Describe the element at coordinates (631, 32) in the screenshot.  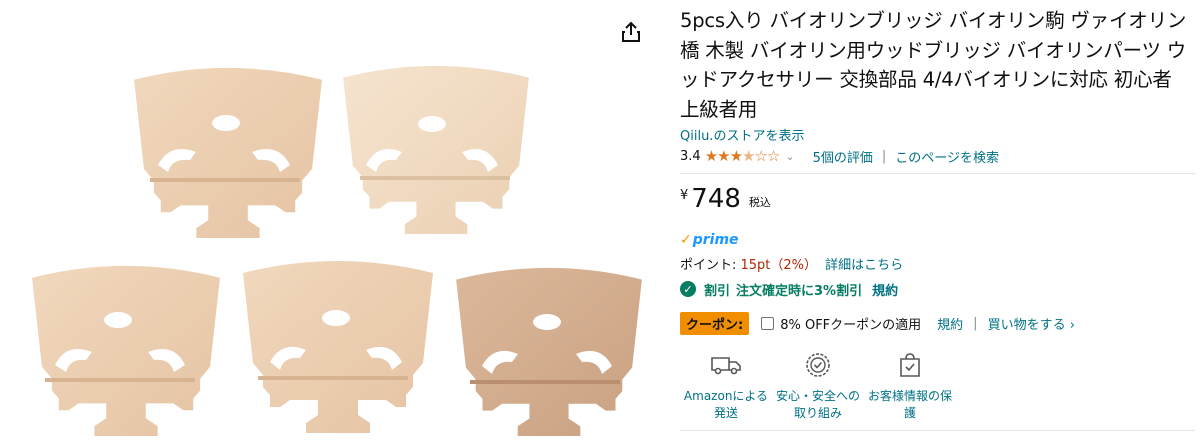
I see `share-icon` at that location.